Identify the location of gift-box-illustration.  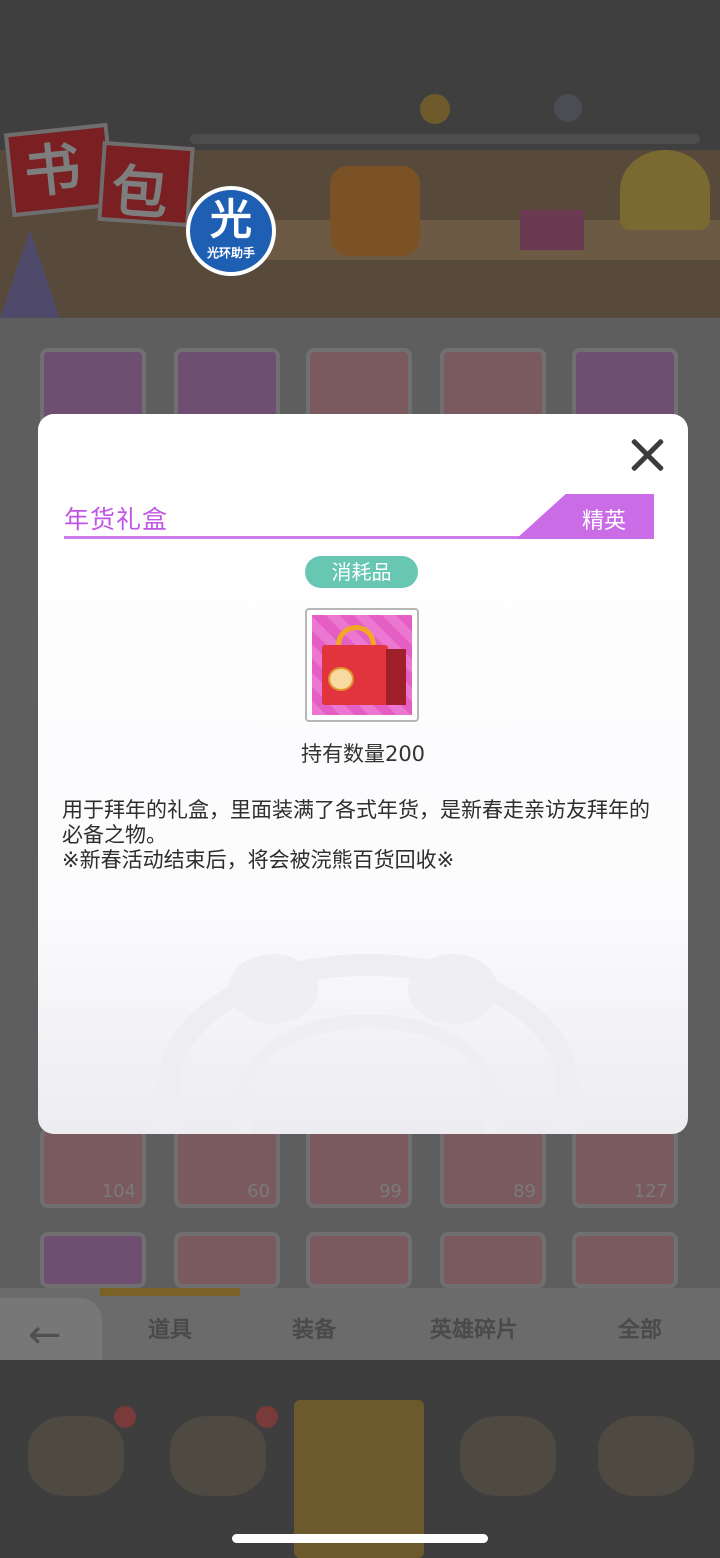
(552, 230).